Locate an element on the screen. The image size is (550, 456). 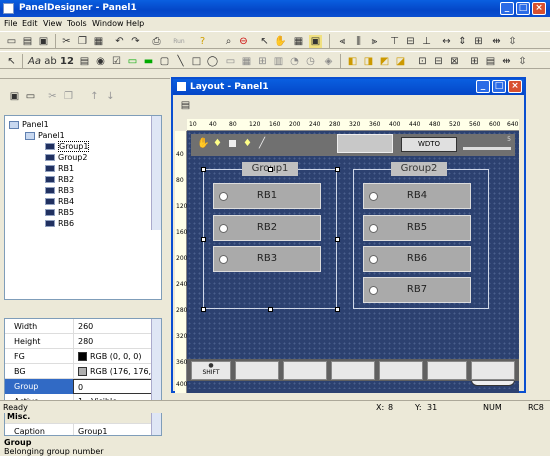
cut-node-icon: ✂ is located at coordinates (52, 96).